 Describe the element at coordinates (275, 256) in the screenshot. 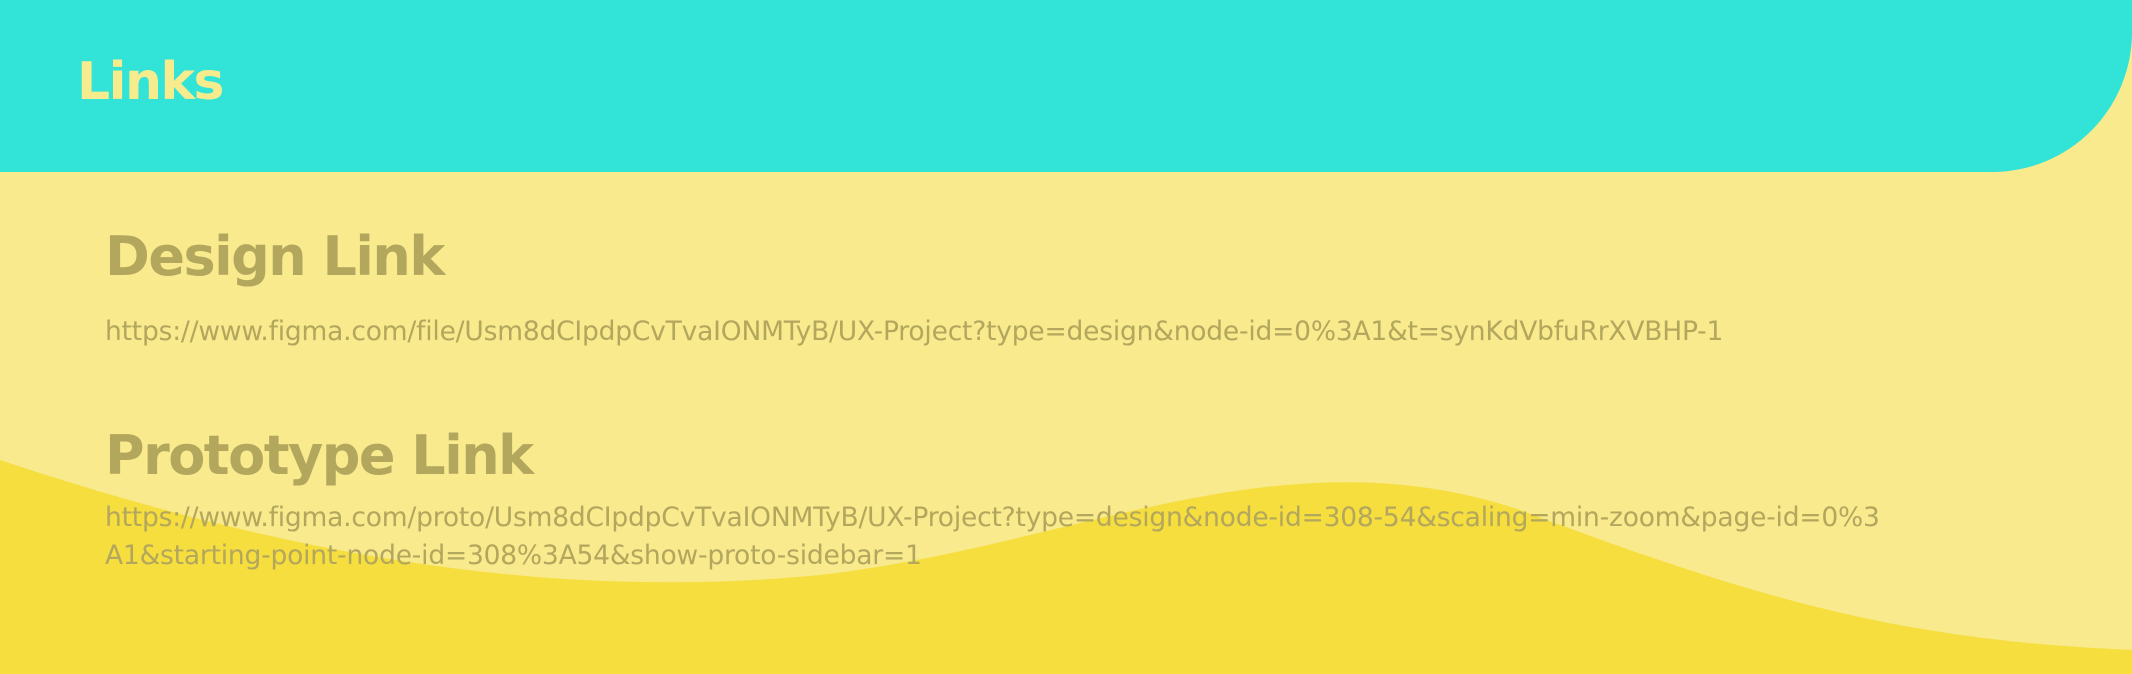

I see `design-link-heading: Design Link` at that location.